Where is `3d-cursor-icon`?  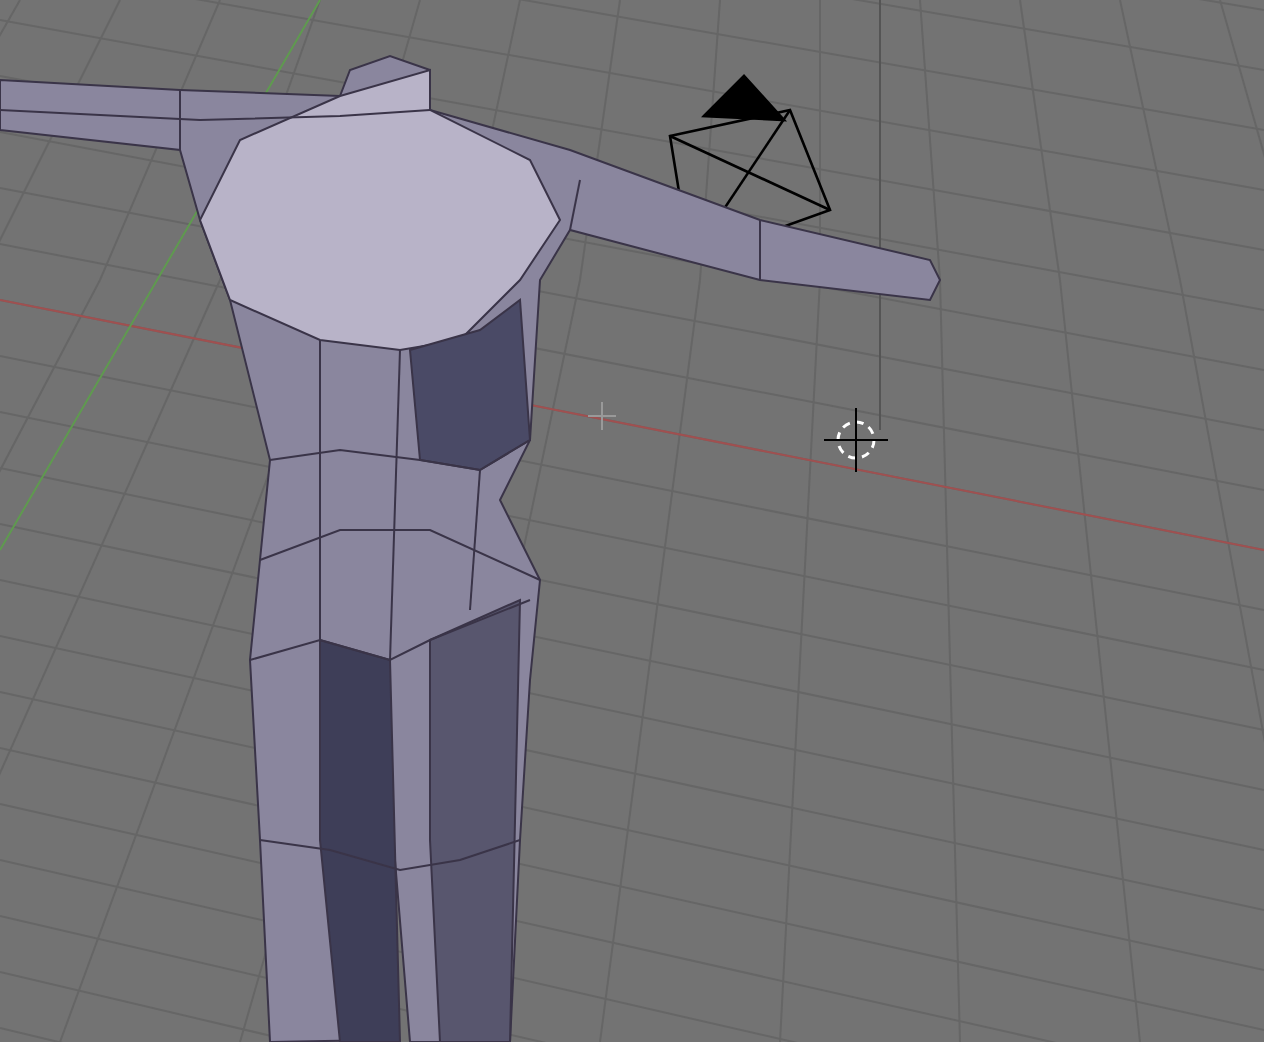 3d-cursor-icon is located at coordinates (856, 440).